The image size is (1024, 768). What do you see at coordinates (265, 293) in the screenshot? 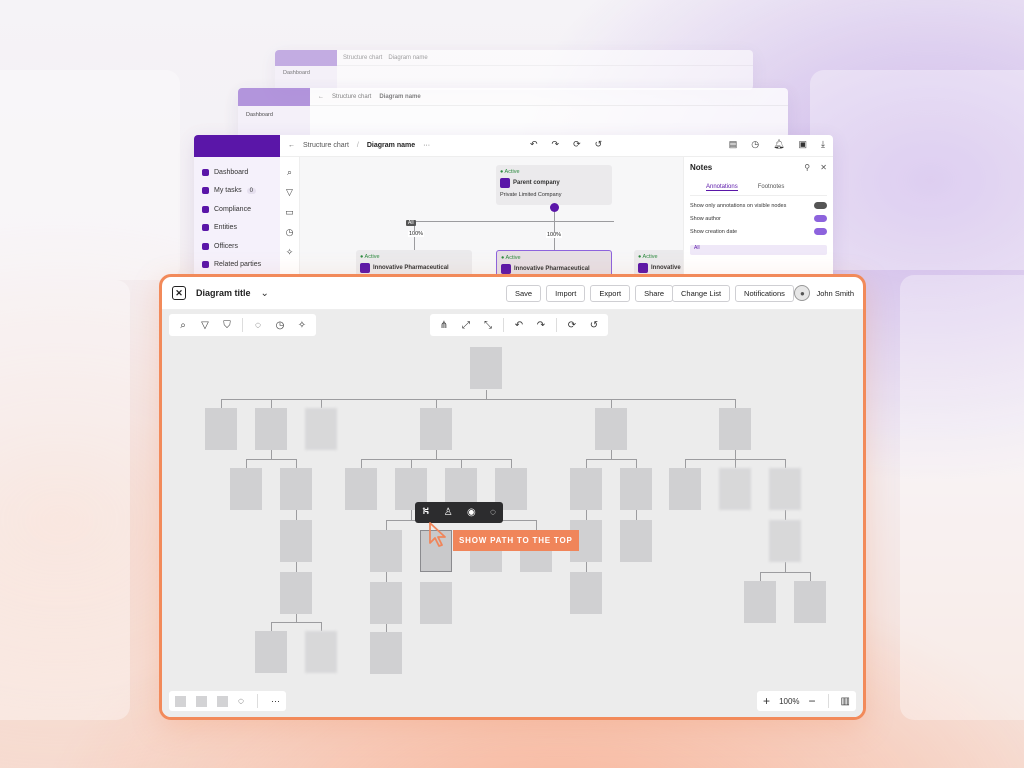
I see `chevron-down-icon: ⌄` at bounding box center [265, 293].